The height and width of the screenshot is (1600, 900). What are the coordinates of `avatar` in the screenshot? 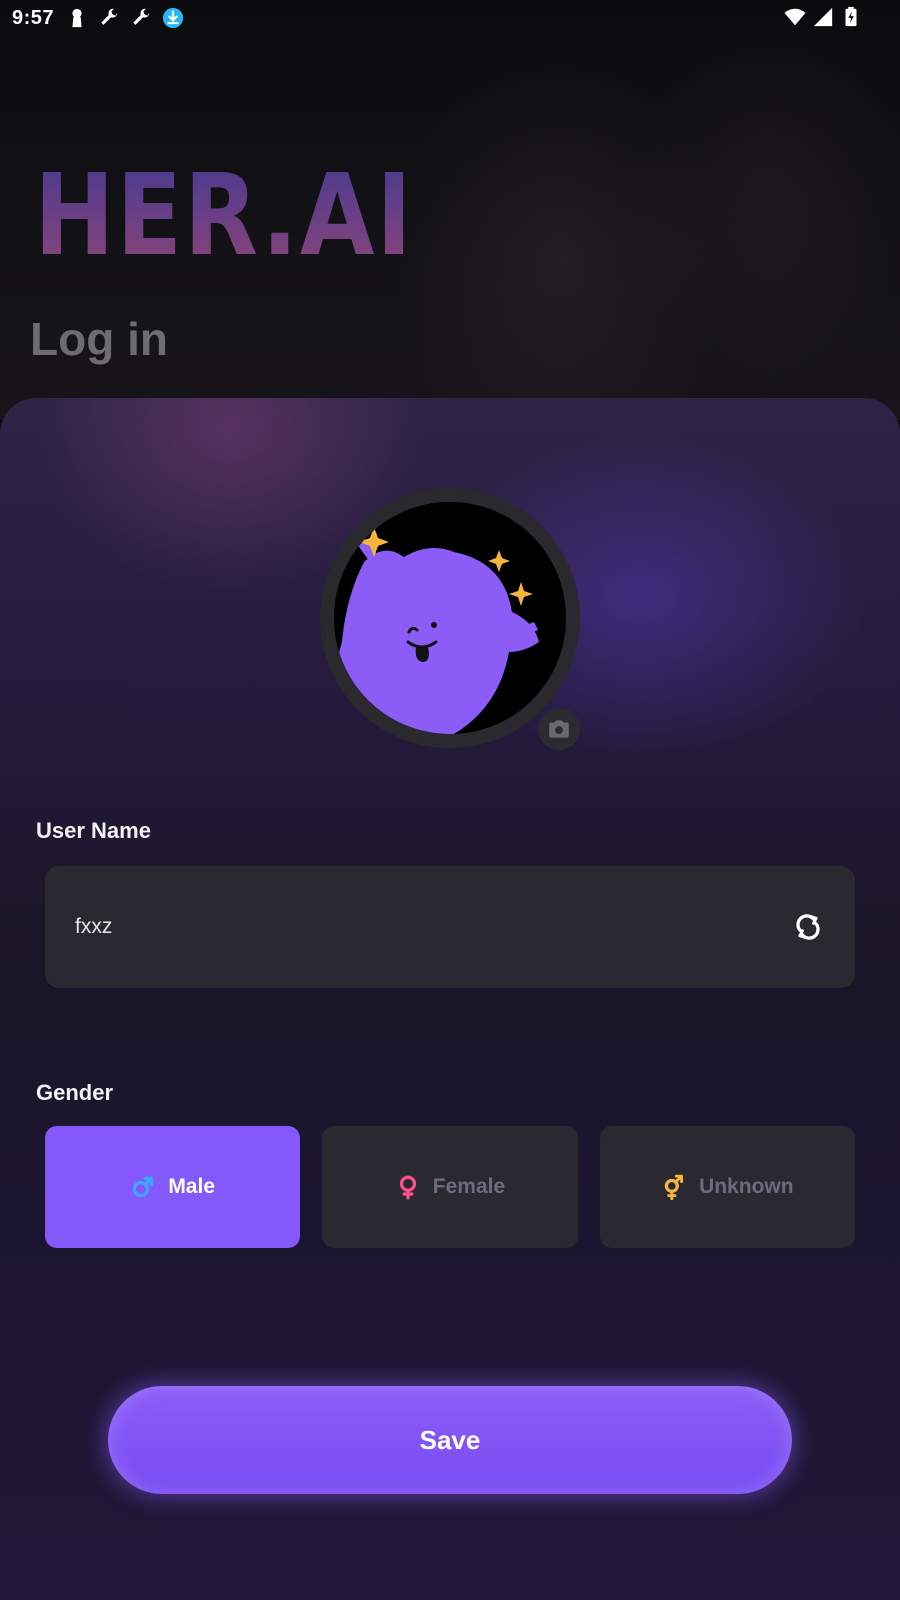 It's located at (450, 618).